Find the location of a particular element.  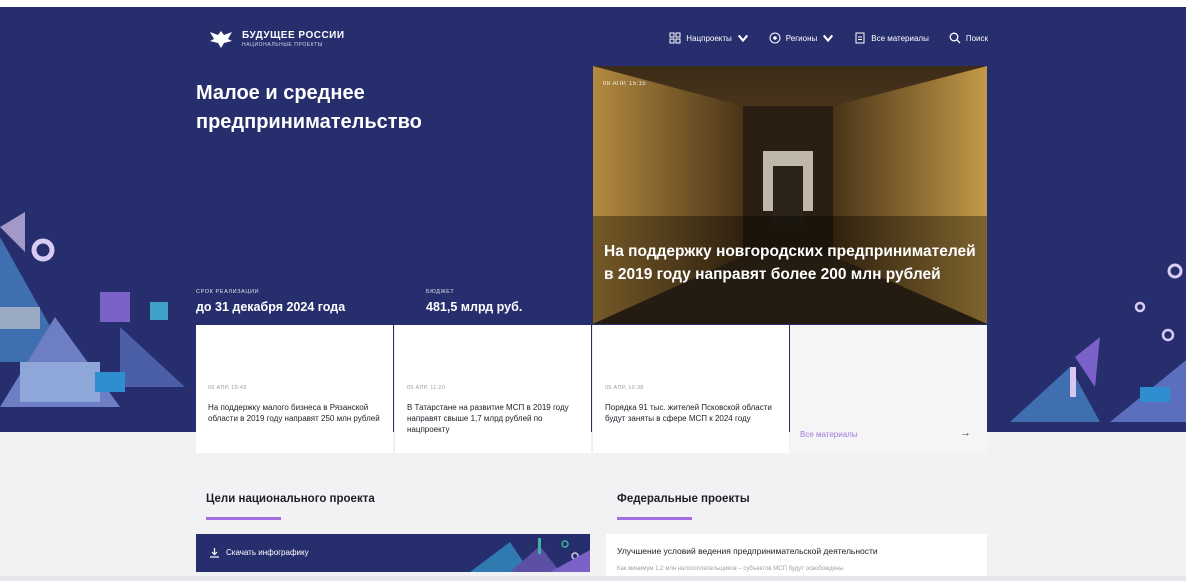

news-date: 05 АПР, 11:20 is located at coordinates (426, 388).